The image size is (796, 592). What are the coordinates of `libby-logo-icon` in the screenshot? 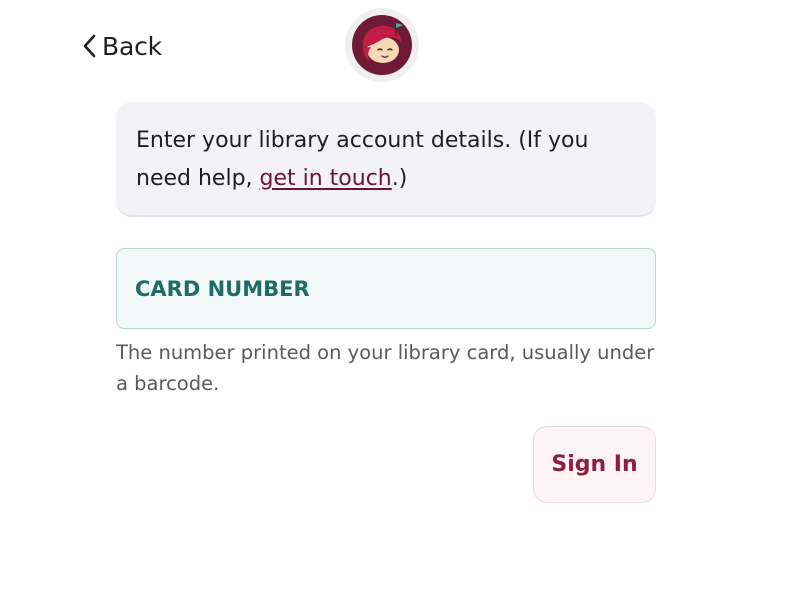 It's located at (382, 45).